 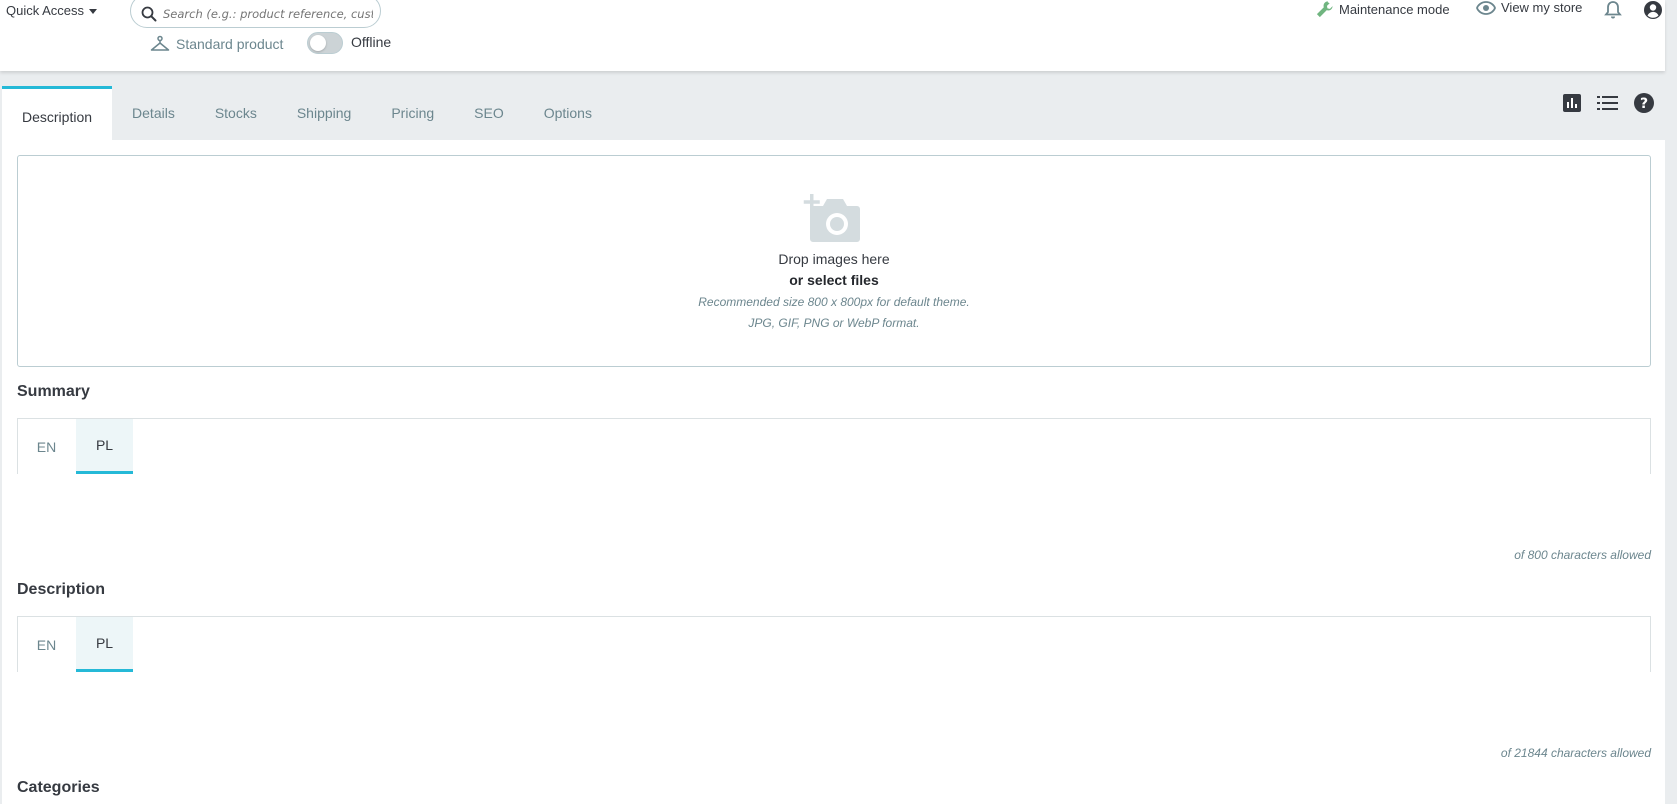 What do you see at coordinates (1324, 9) in the screenshot?
I see `wrench-icon` at bounding box center [1324, 9].